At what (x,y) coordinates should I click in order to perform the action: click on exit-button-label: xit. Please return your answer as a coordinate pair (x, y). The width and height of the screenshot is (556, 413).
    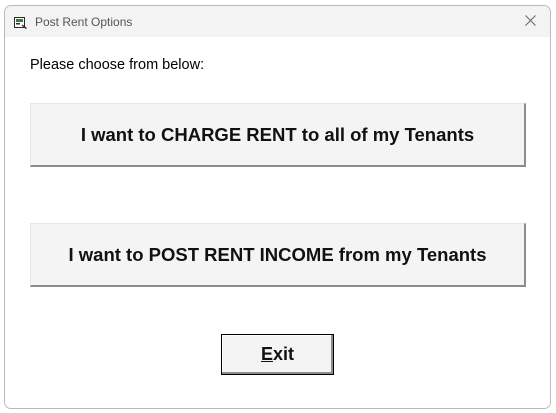
    Looking at the image, I should click on (284, 354).